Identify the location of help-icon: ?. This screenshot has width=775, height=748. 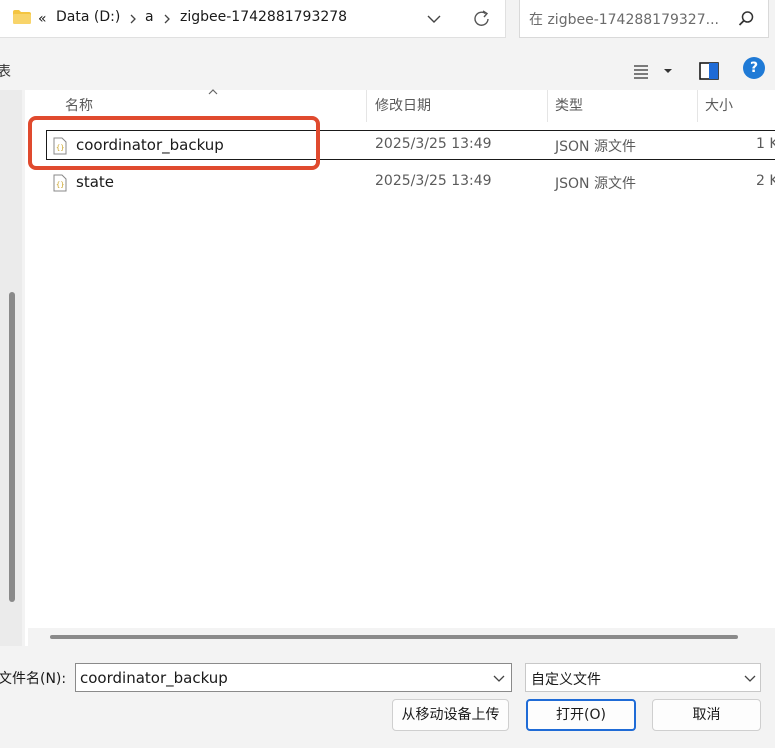
(754, 68).